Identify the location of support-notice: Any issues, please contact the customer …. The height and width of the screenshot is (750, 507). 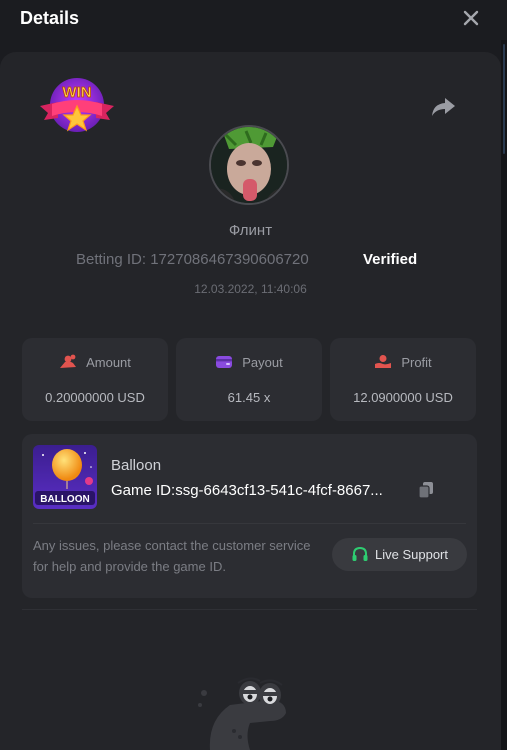
(172, 556).